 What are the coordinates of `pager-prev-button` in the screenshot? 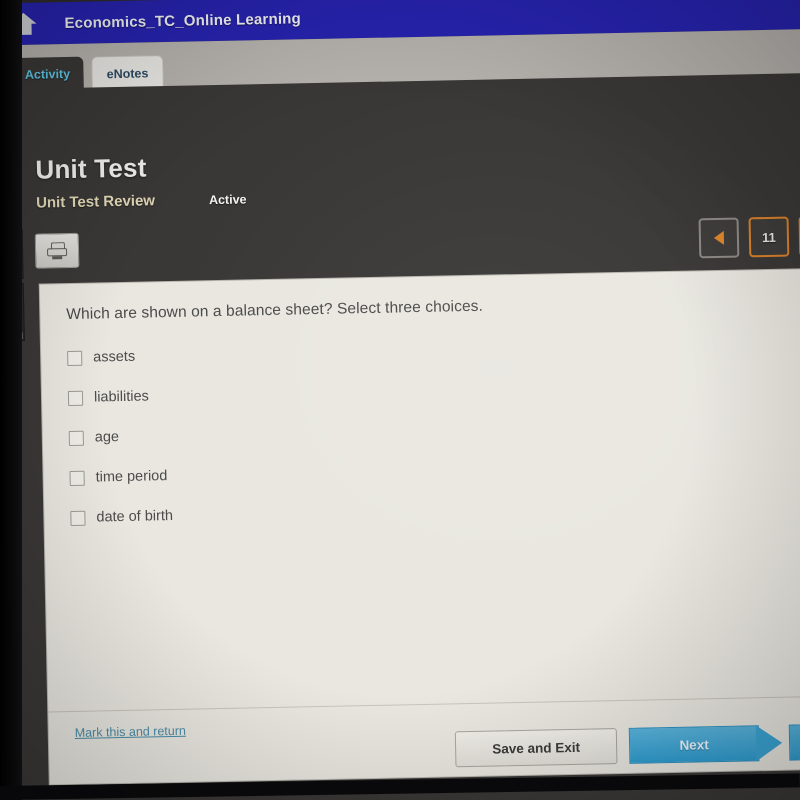 It's located at (719, 238).